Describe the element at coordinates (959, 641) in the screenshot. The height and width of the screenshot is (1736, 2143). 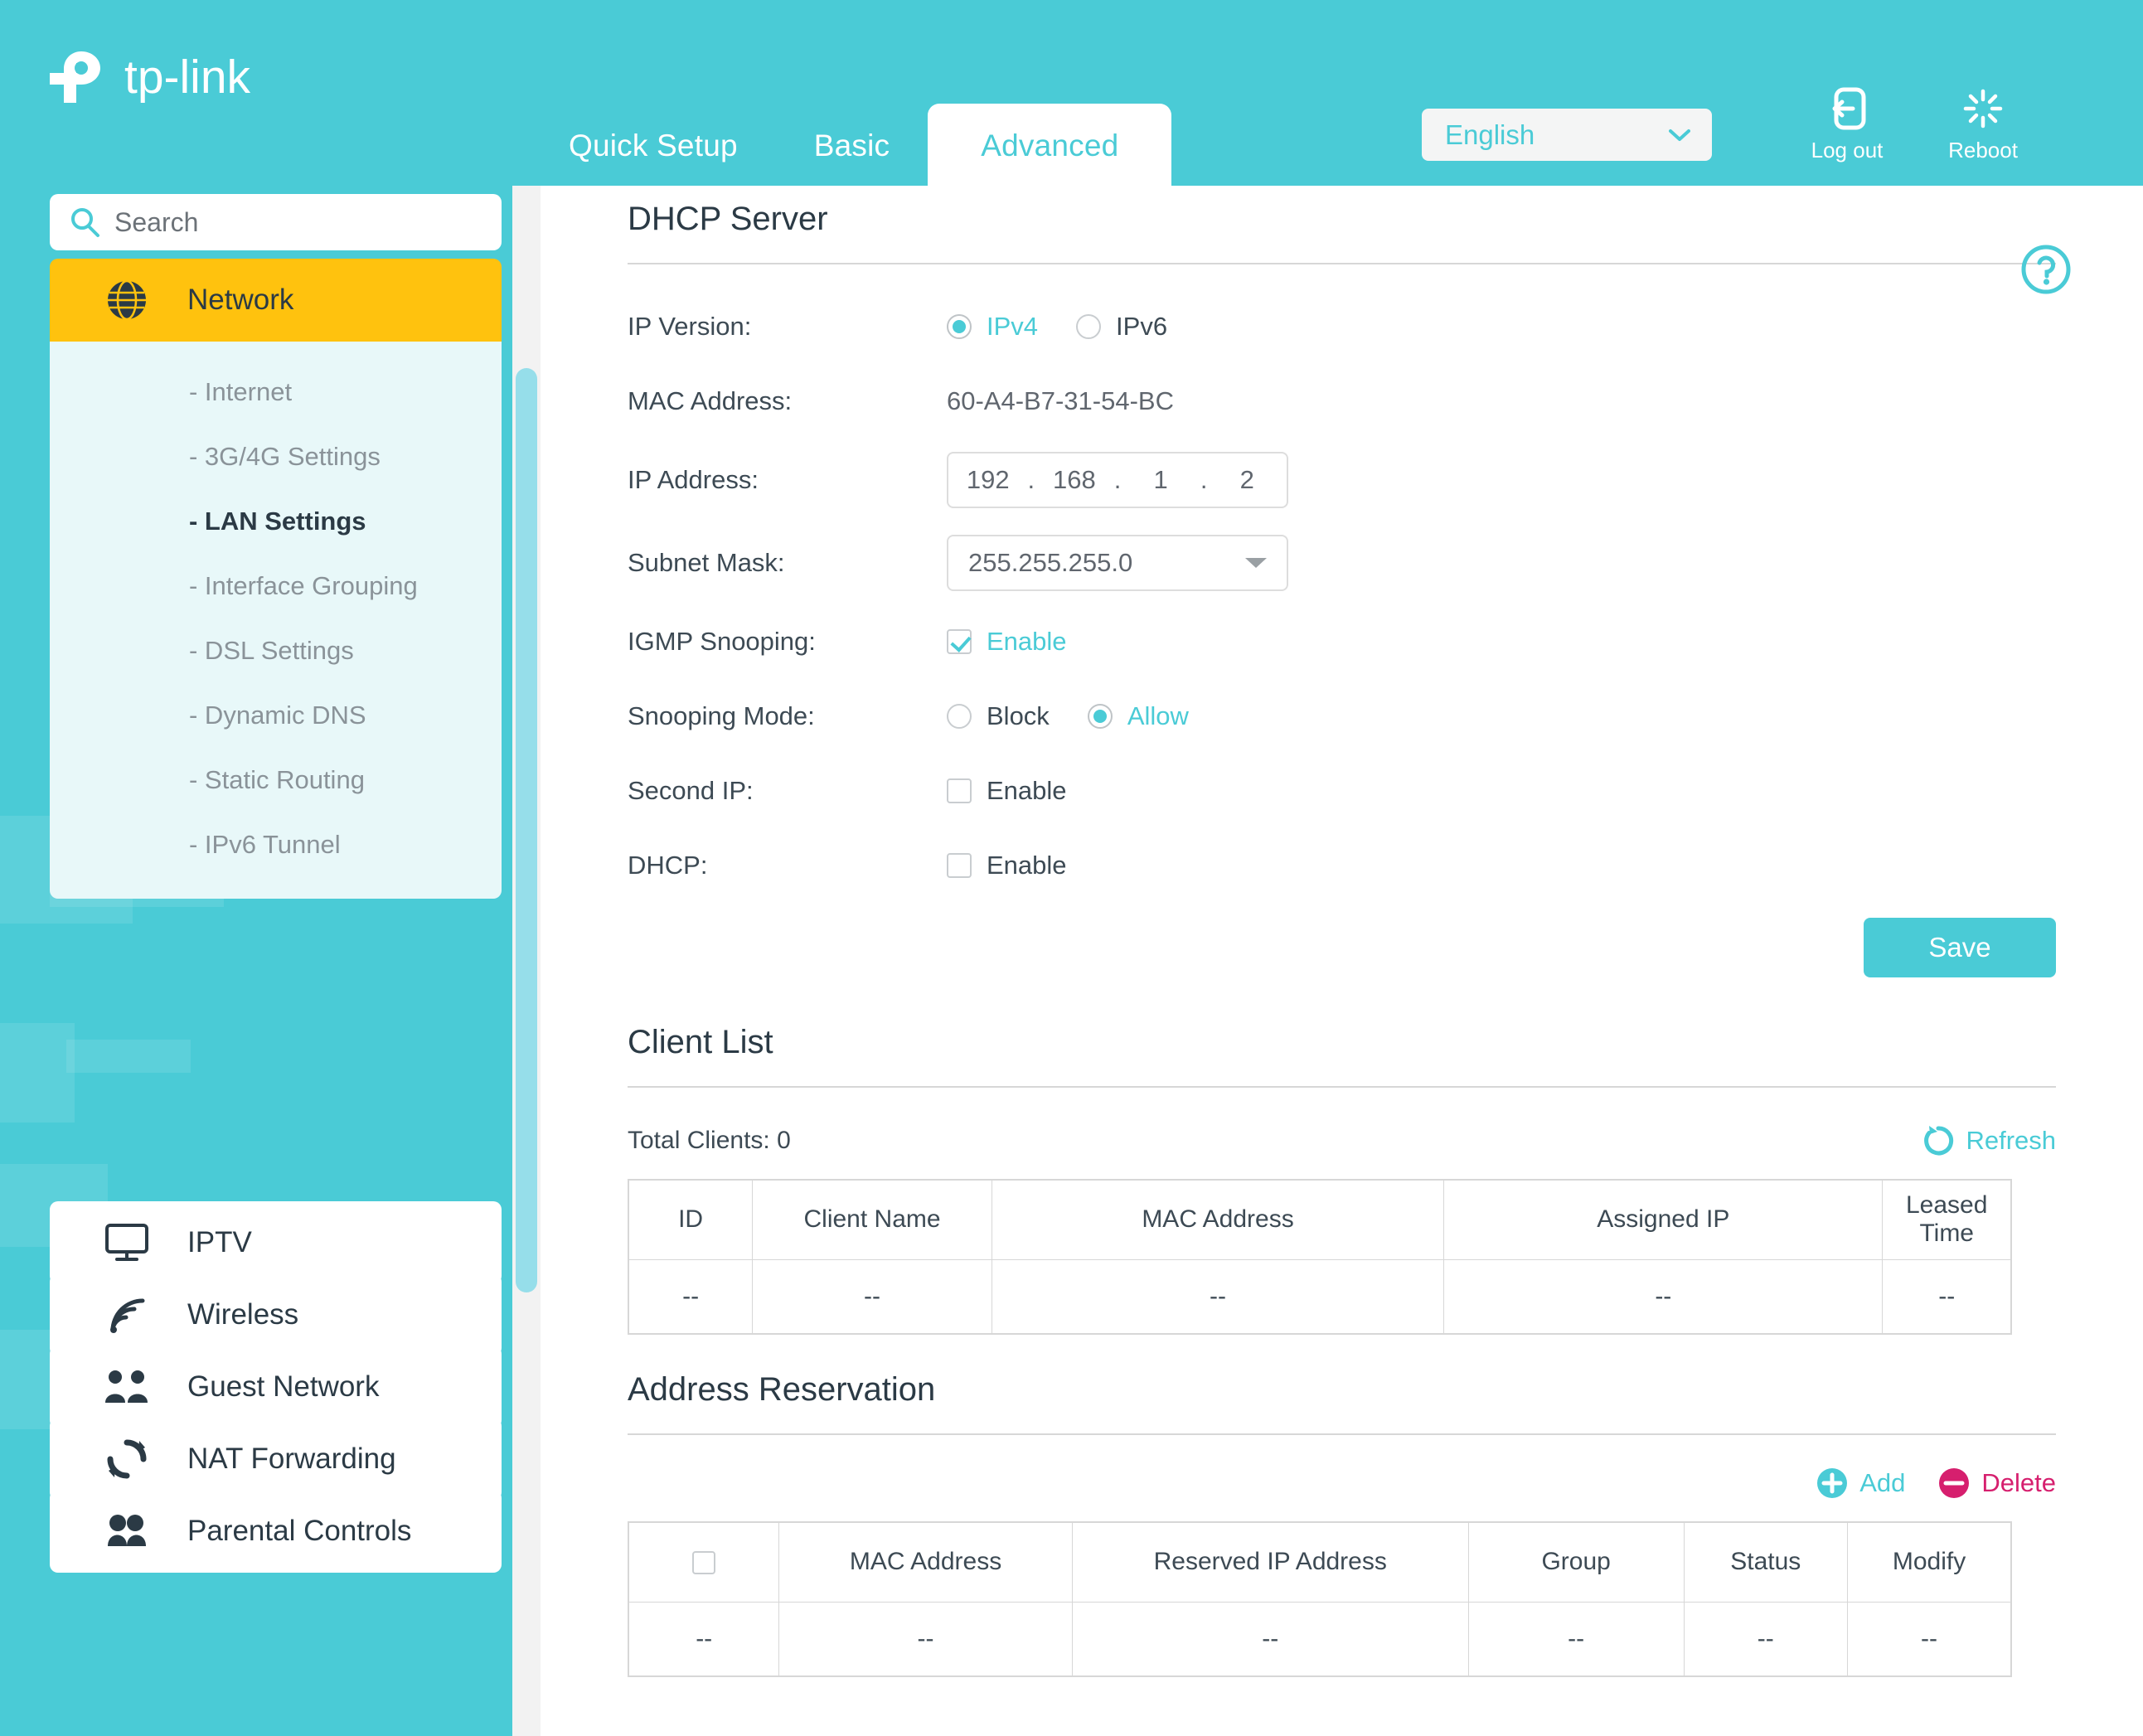
I see `checkbox-icon` at that location.